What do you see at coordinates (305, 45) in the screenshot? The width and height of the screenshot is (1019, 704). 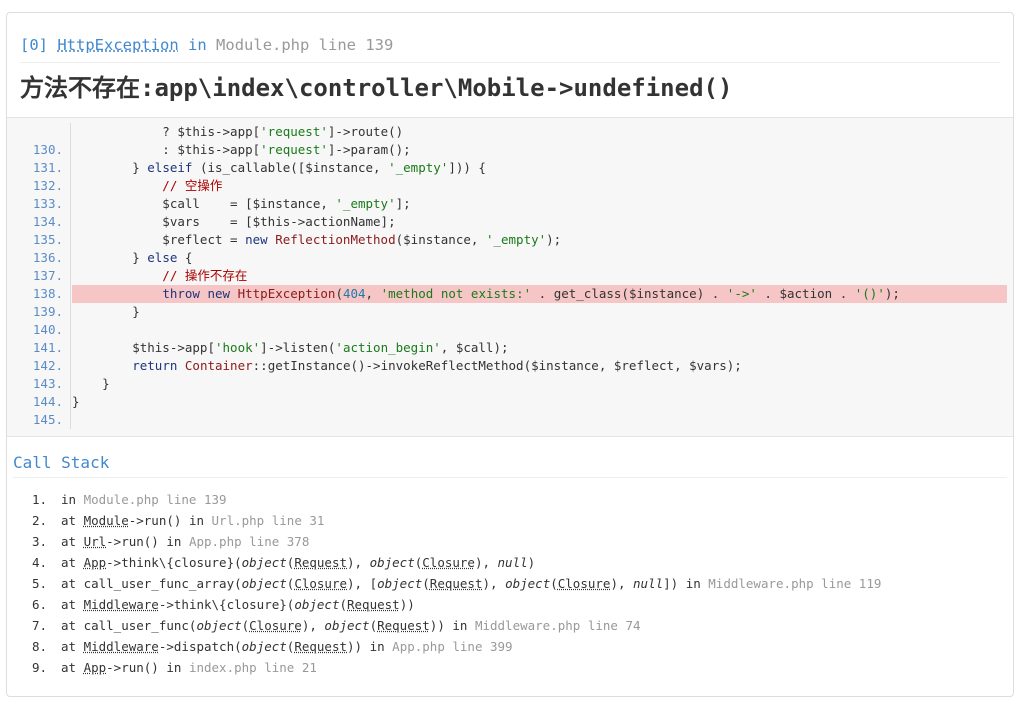 I see `exception-file-line: Module.php line 139` at bounding box center [305, 45].